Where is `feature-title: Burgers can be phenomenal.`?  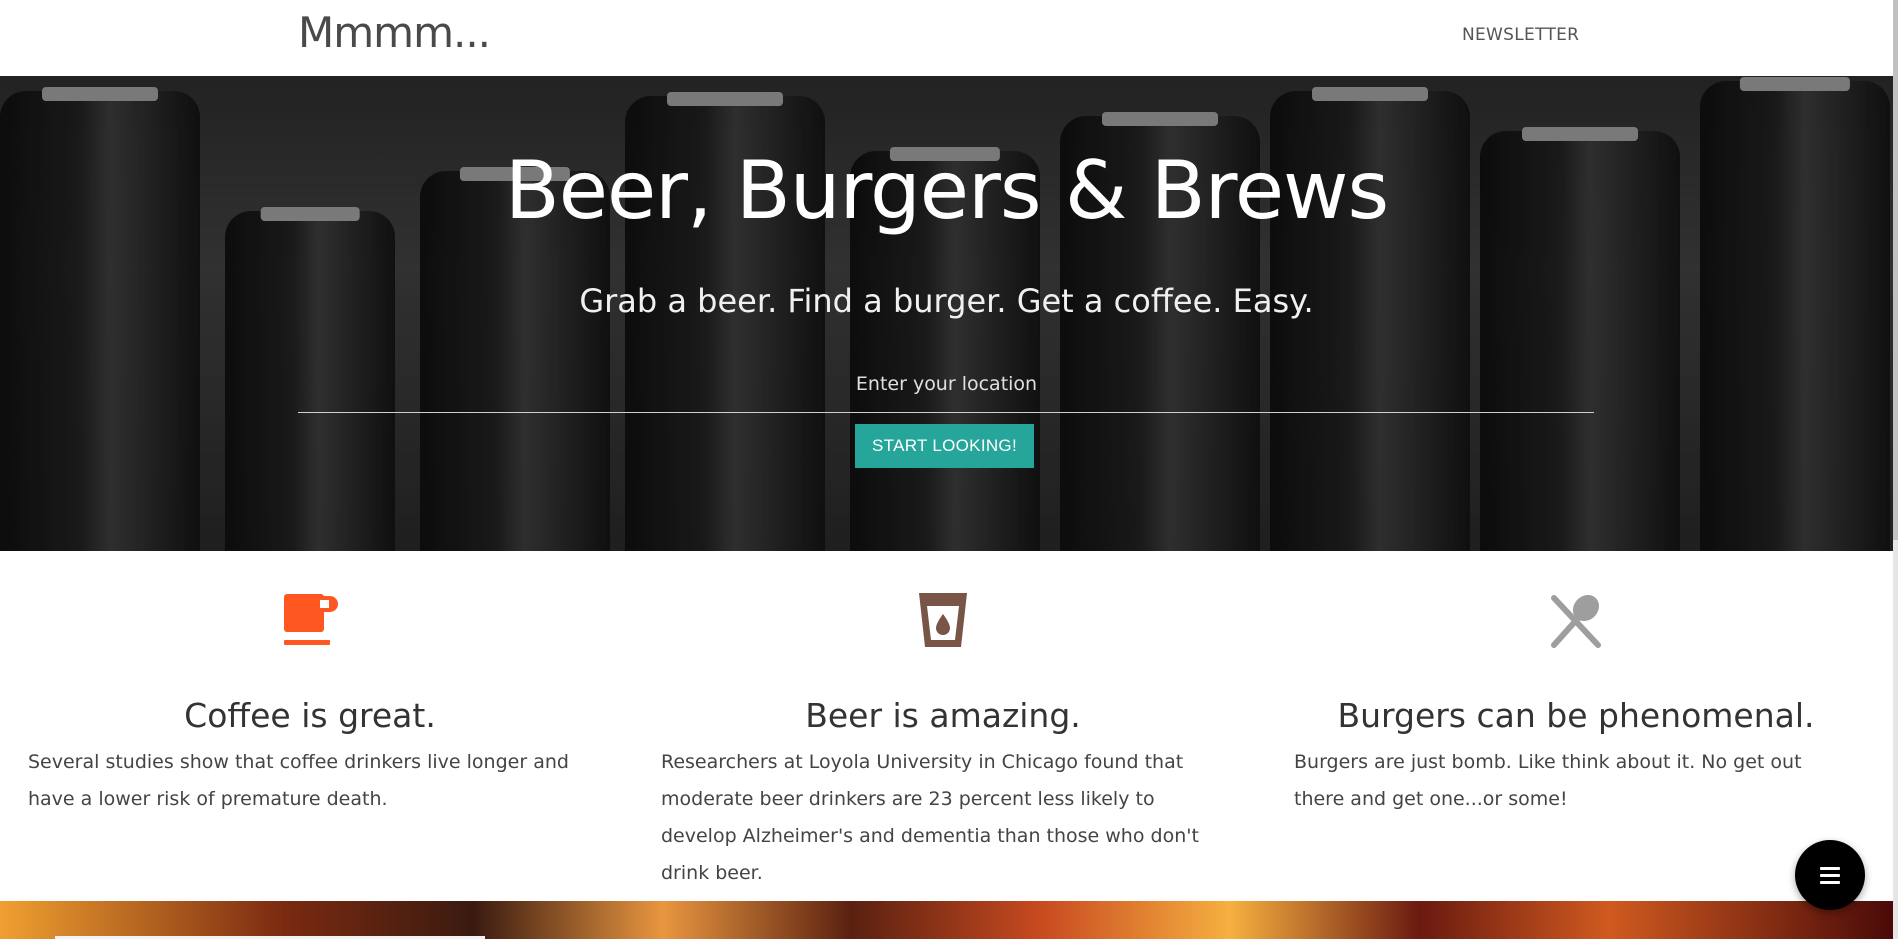
feature-title: Burgers can be phenomenal. is located at coordinates (1576, 715).